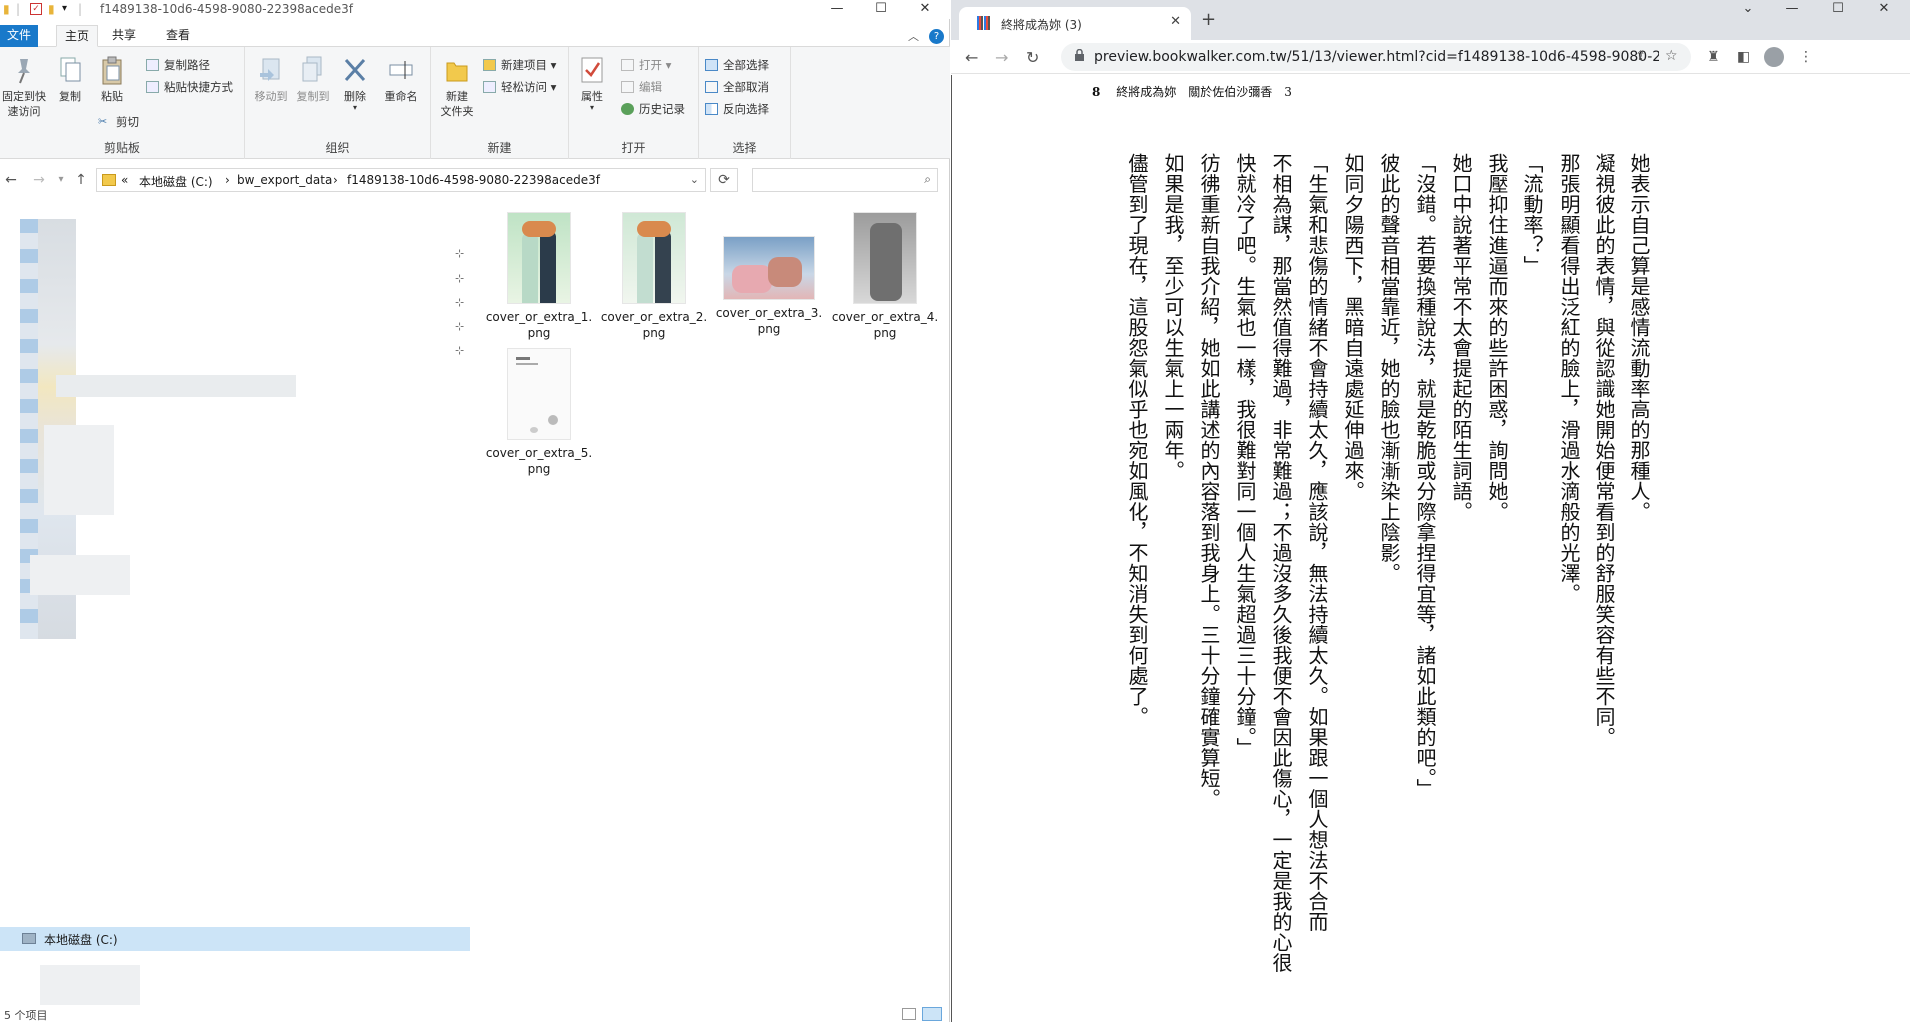 This screenshot has width=1910, height=1023. I want to click on recent-locations-chevron-icon: ▾, so click(61, 180).